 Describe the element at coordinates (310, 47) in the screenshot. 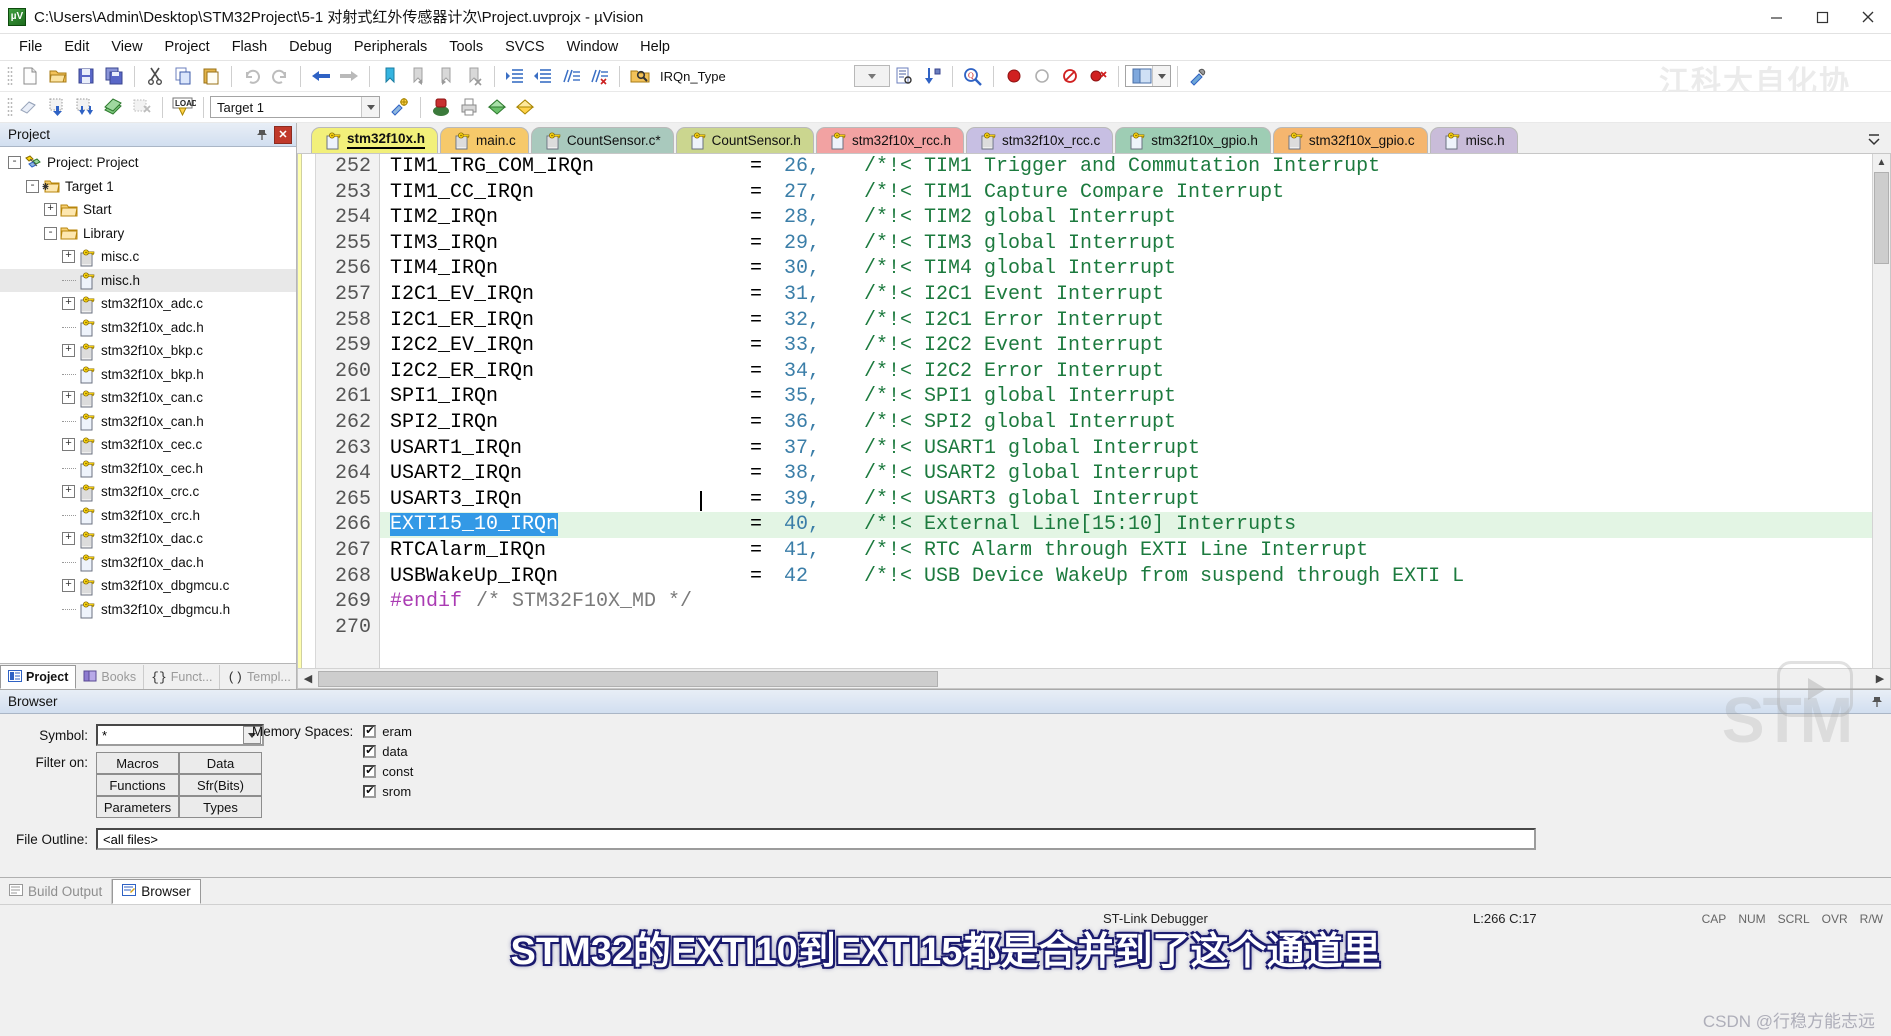

I see `menu-debug: Debug` at that location.